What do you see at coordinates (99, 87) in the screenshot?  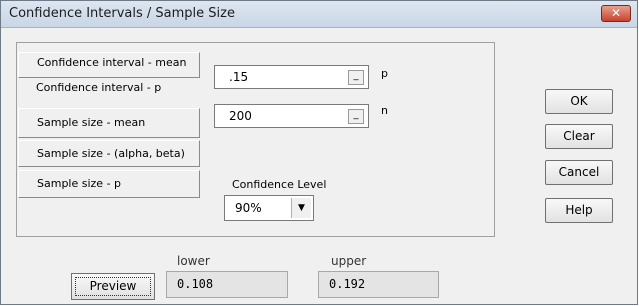 I see `mode-label: Confidence interval - p` at bounding box center [99, 87].